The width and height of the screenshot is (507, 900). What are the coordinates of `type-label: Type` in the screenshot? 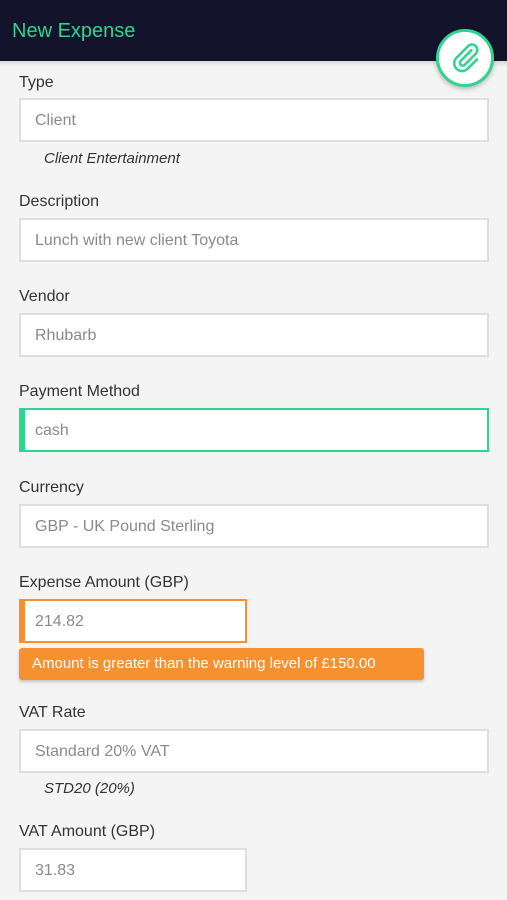 It's located at (36, 82).